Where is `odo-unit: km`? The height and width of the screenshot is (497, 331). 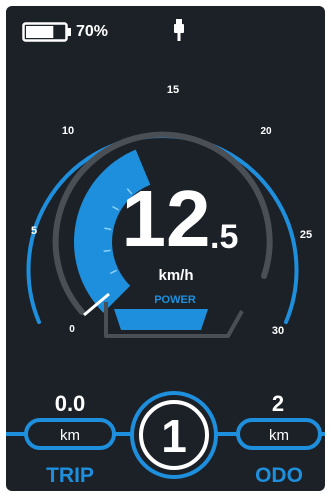 odo-unit: km is located at coordinates (279, 435).